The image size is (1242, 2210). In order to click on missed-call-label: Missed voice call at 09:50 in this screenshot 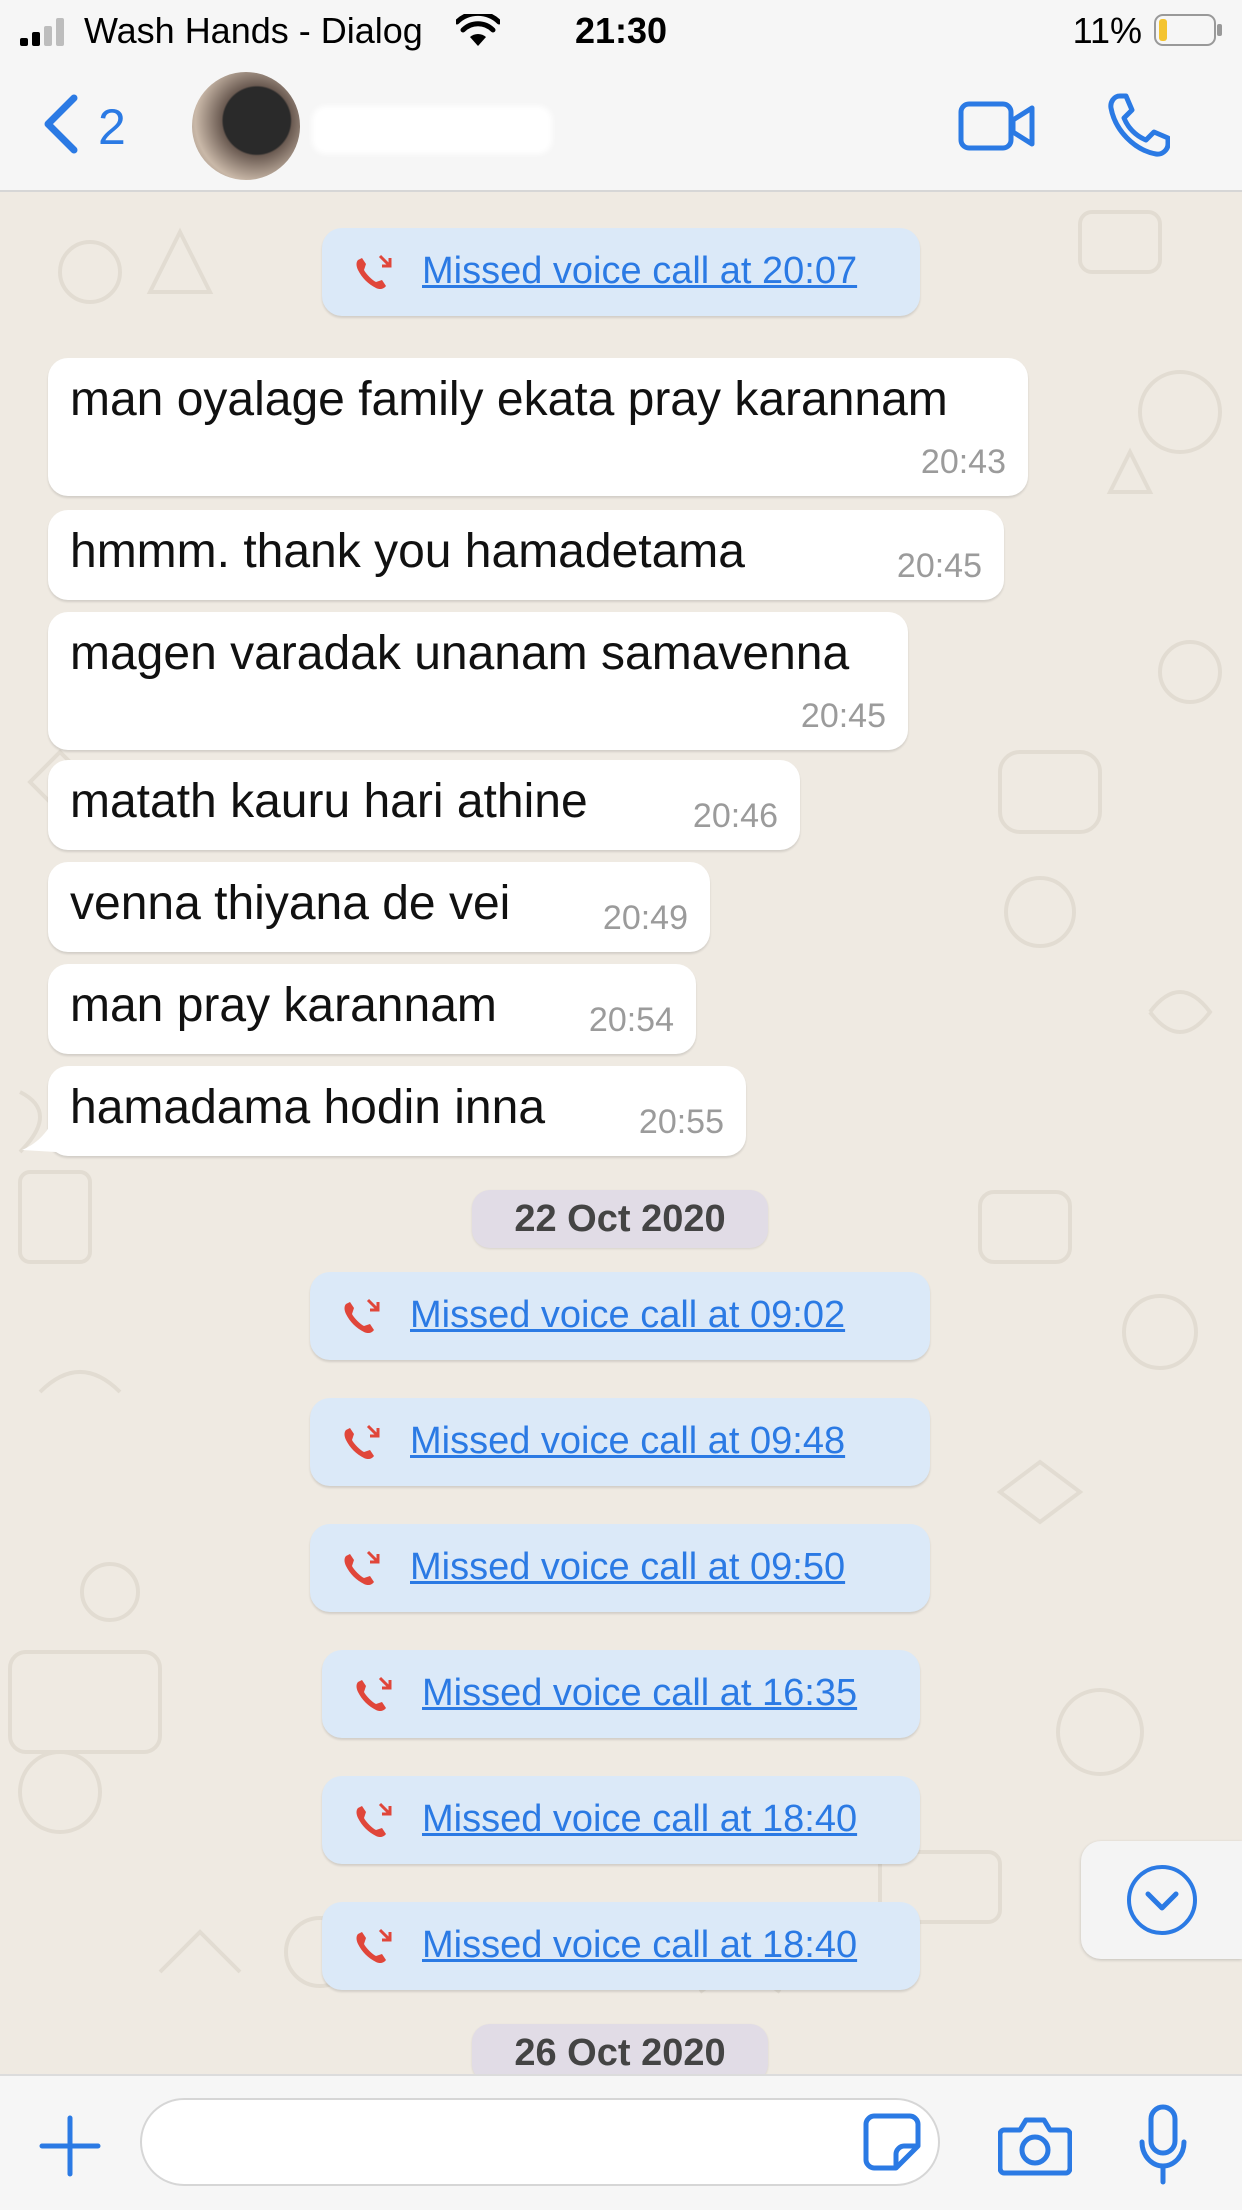, I will do `click(627, 1567)`.